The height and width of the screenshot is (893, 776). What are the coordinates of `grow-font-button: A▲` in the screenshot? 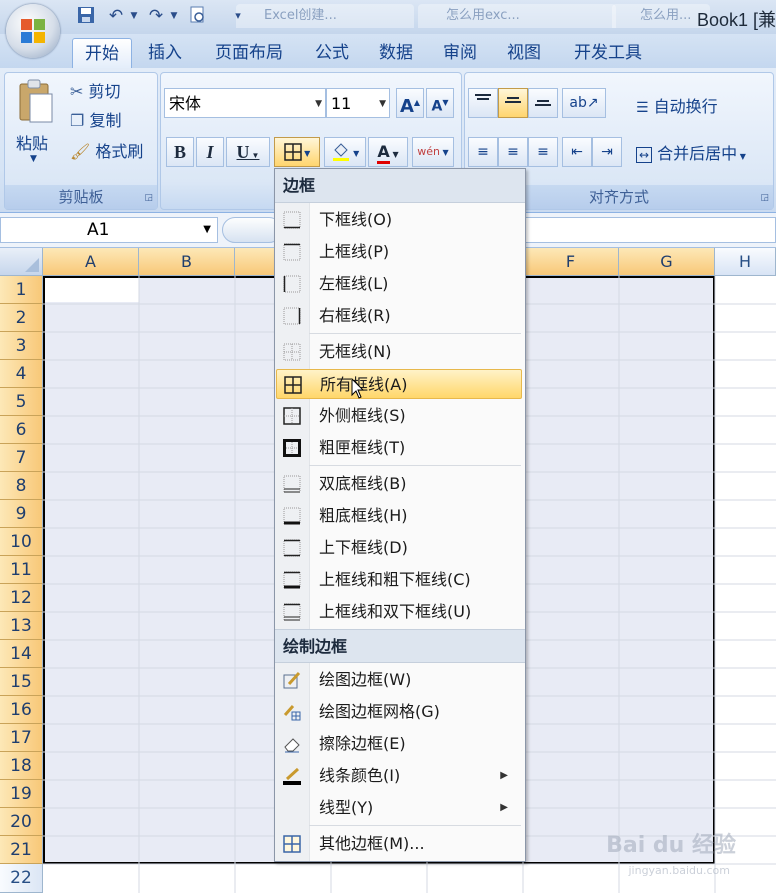 It's located at (410, 103).